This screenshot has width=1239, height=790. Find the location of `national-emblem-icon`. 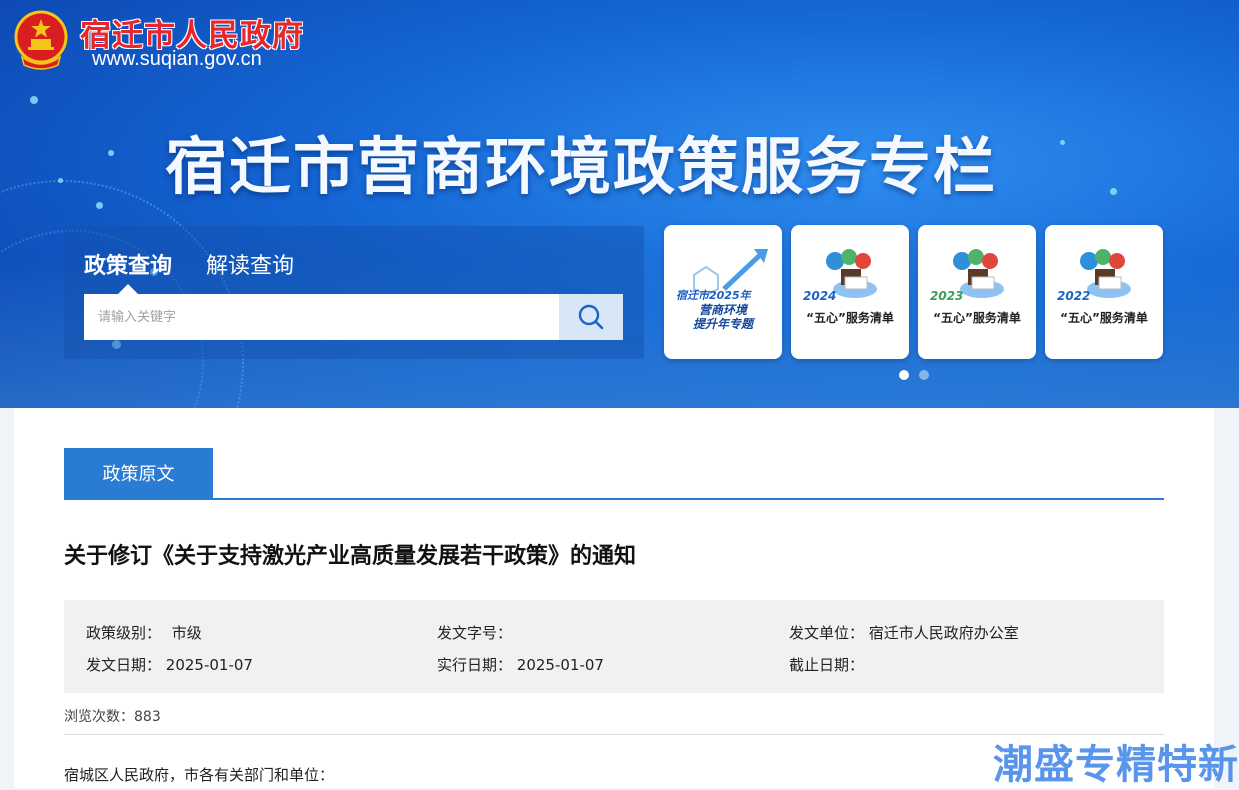

national-emblem-icon is located at coordinates (41, 40).